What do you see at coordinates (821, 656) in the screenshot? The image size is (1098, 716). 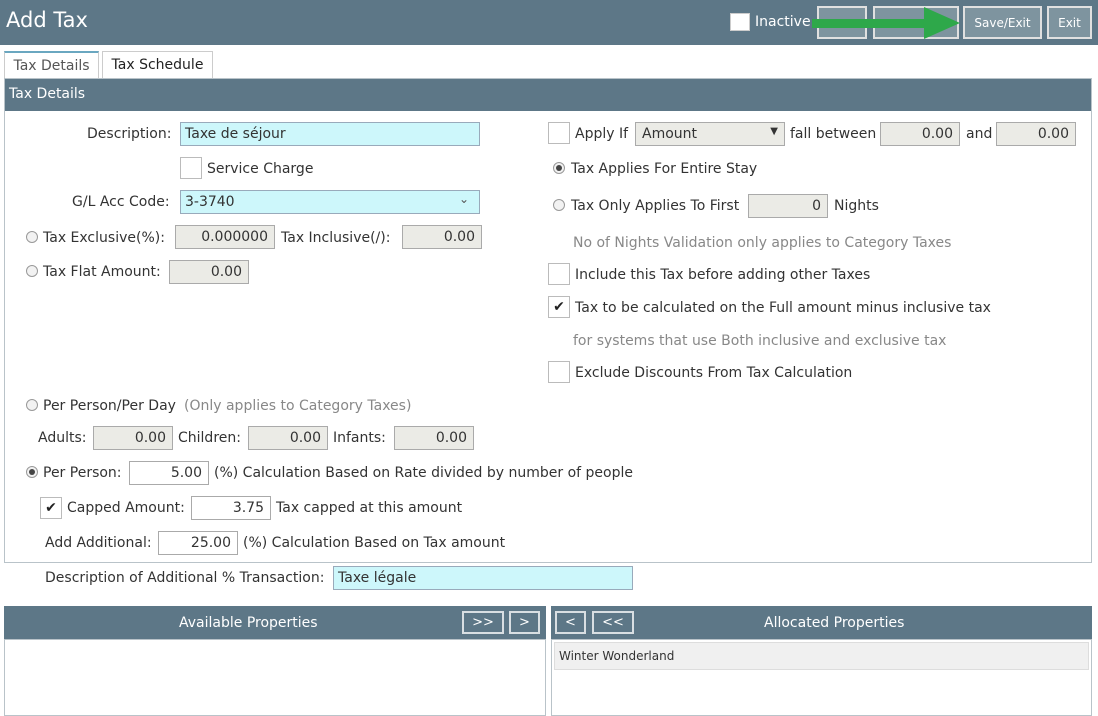 I see `list-item: Winter Wonderland` at bounding box center [821, 656].